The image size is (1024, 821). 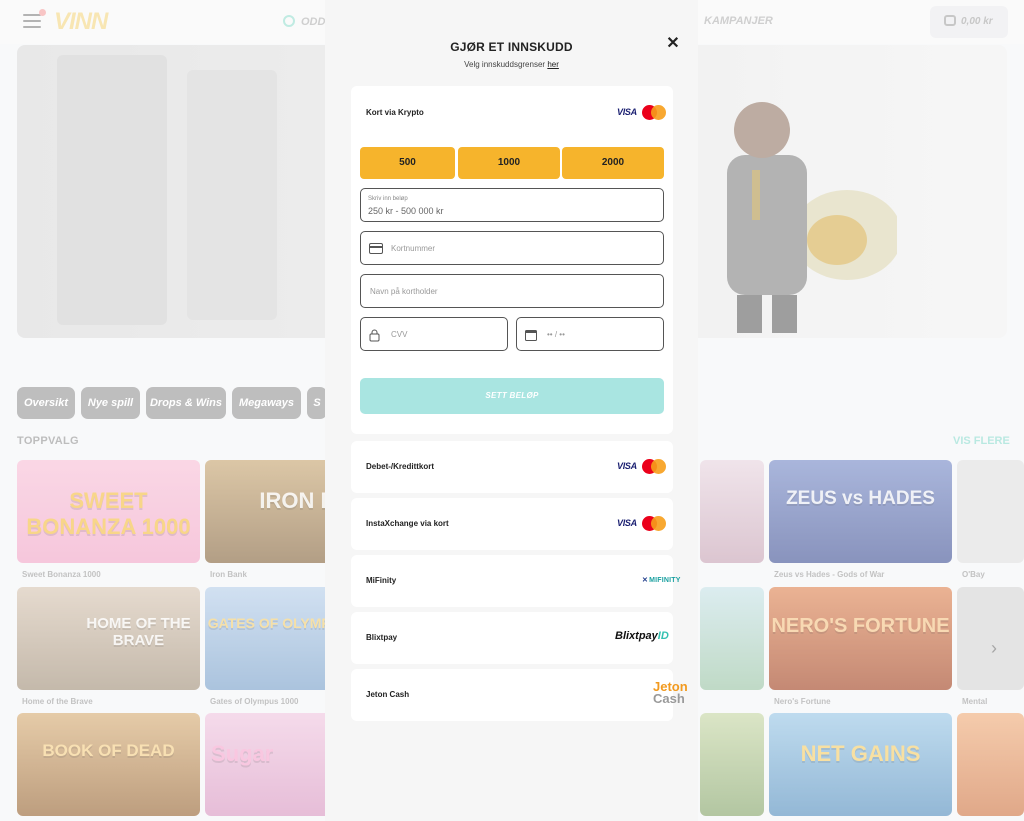 I want to click on calendar-icon, so click(x=531, y=335).